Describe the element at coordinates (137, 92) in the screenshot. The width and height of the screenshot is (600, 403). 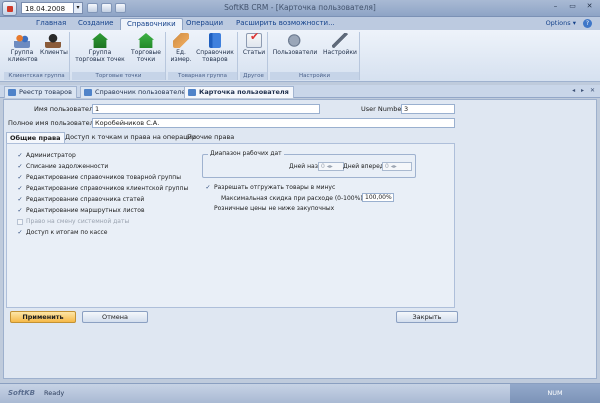
I see `doc-tab-users-directory: Справочник пользователей` at that location.